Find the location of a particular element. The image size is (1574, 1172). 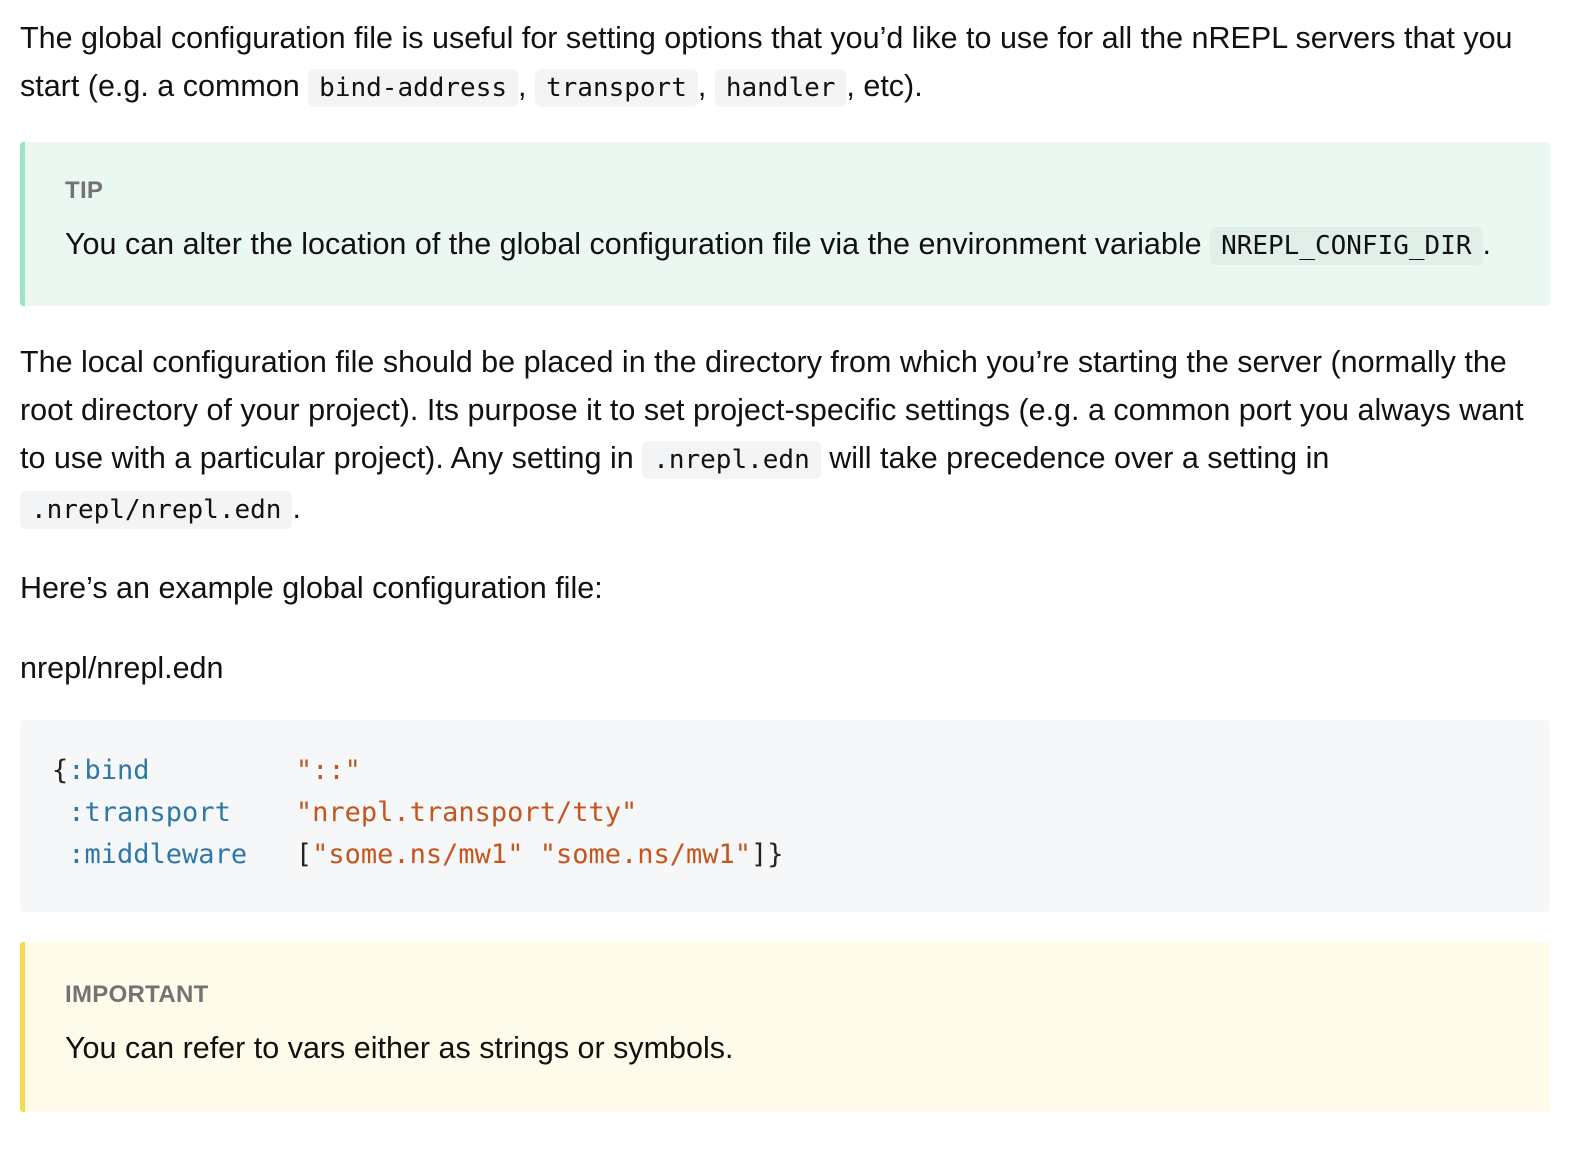

local-text-middle: will take precedence over a setting in is located at coordinates (1079, 458).